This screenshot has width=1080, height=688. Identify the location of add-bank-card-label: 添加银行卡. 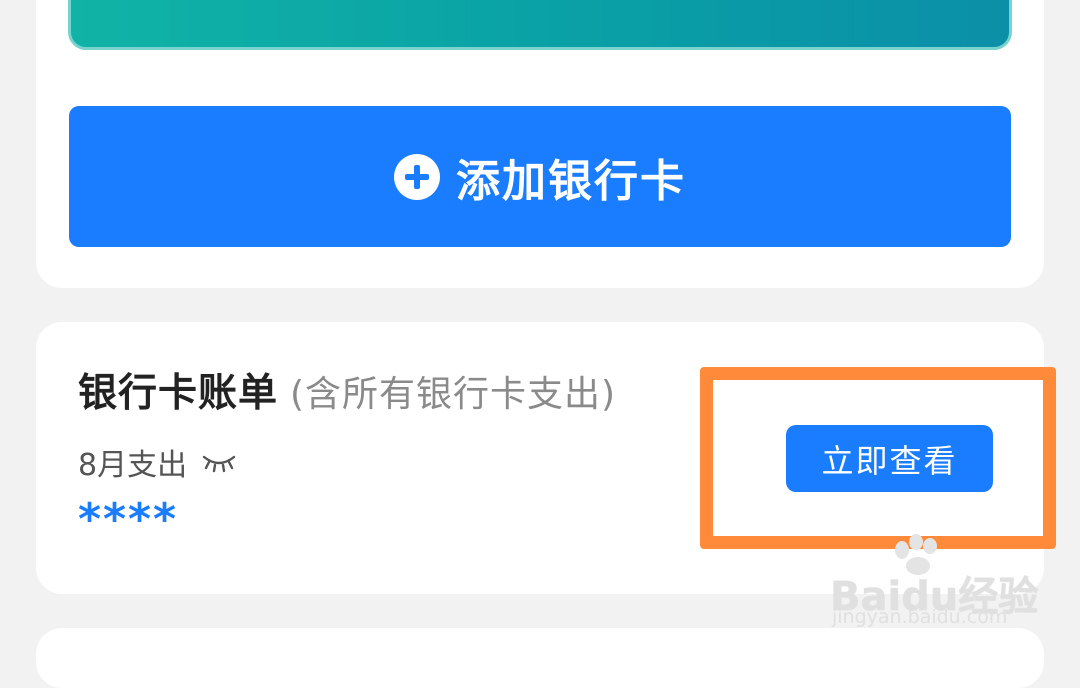
(571, 181).